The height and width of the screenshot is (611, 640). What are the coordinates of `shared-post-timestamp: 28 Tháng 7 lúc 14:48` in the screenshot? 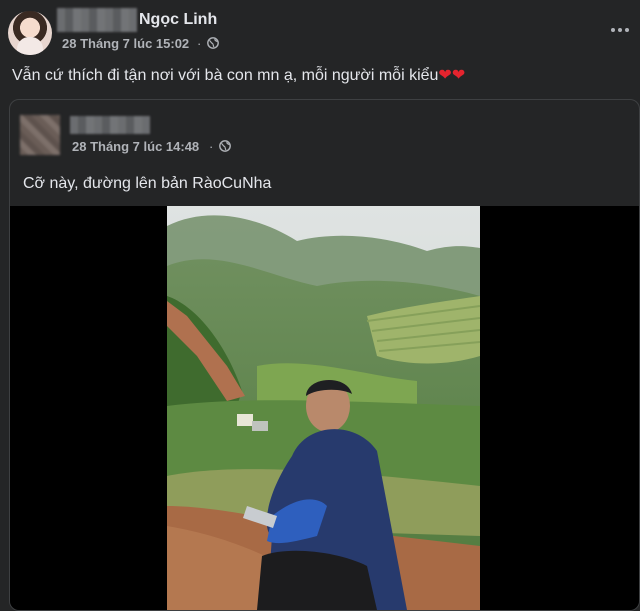 It's located at (135, 146).